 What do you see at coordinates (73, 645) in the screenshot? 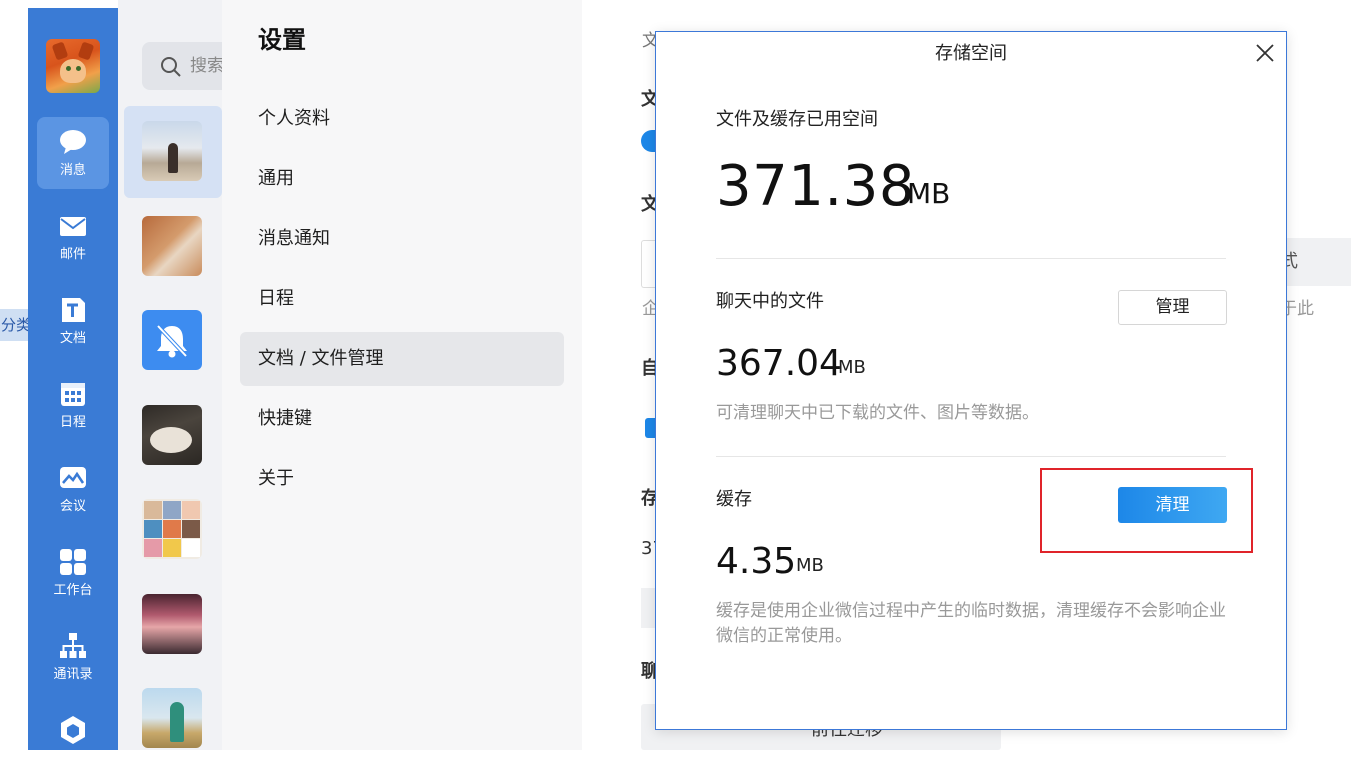
I see `contacts-icon` at bounding box center [73, 645].